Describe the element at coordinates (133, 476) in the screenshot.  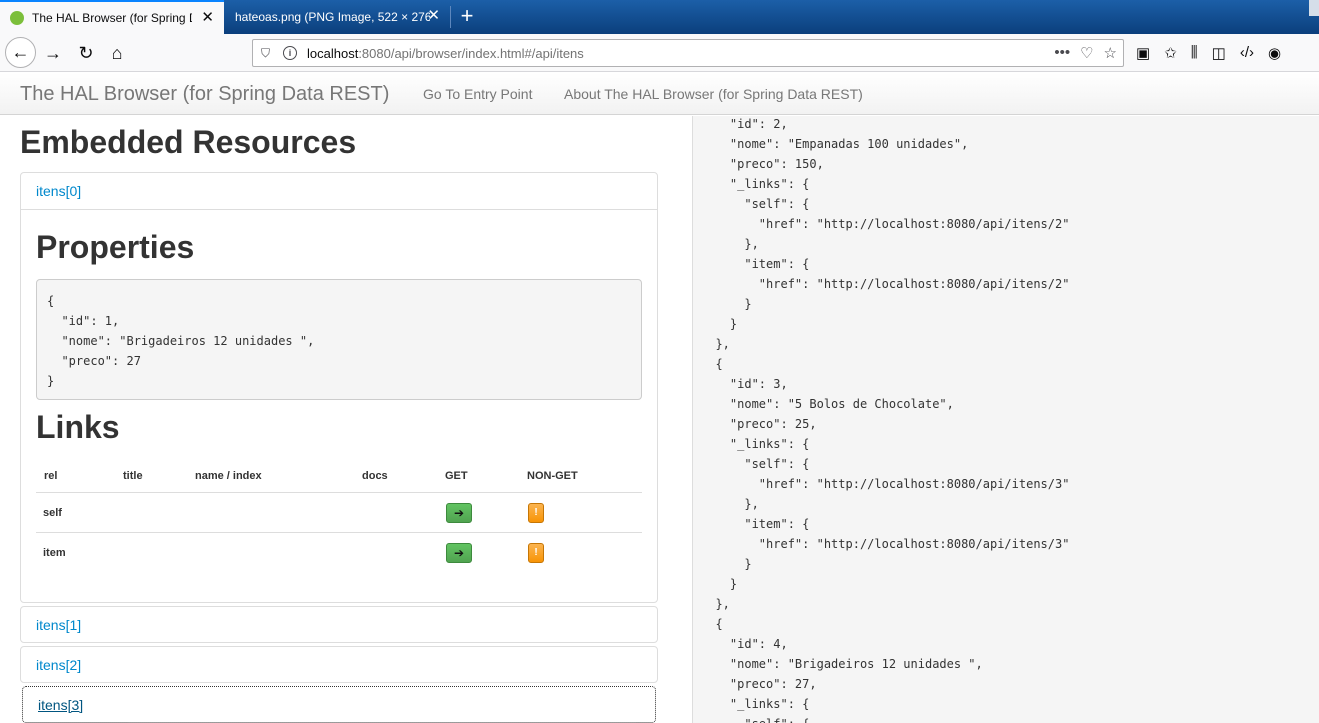
I see `column-header: title` at that location.